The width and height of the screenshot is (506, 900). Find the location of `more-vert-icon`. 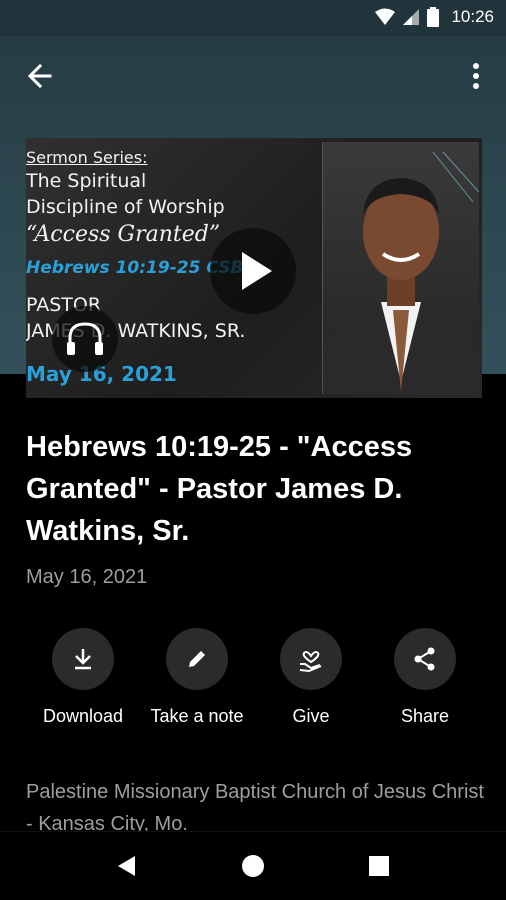

more-vert-icon is located at coordinates (476, 76).